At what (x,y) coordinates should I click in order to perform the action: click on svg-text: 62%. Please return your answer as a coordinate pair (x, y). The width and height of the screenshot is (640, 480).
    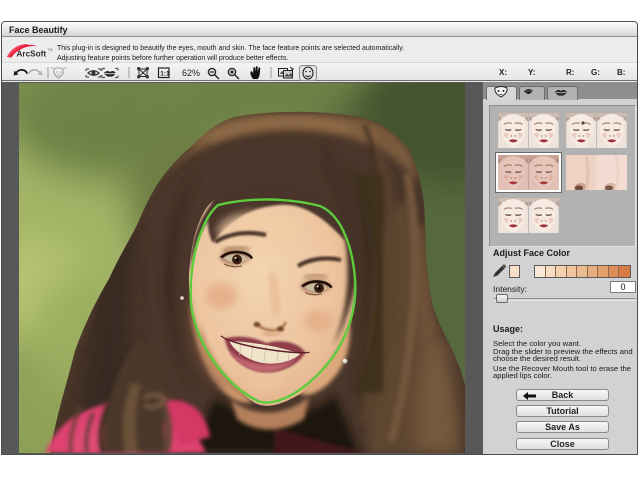
    Looking at the image, I should click on (191, 73).